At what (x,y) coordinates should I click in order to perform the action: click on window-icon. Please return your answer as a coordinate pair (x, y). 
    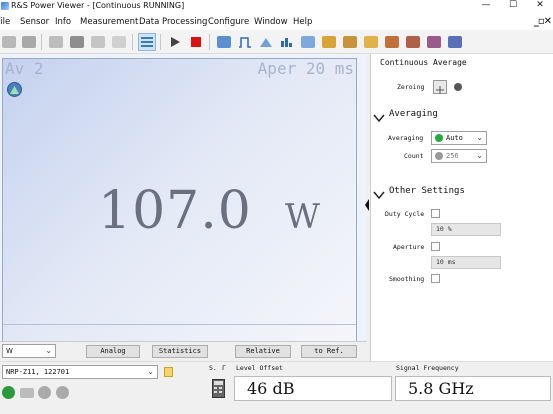
    Looking at the image, I should click on (77, 42).